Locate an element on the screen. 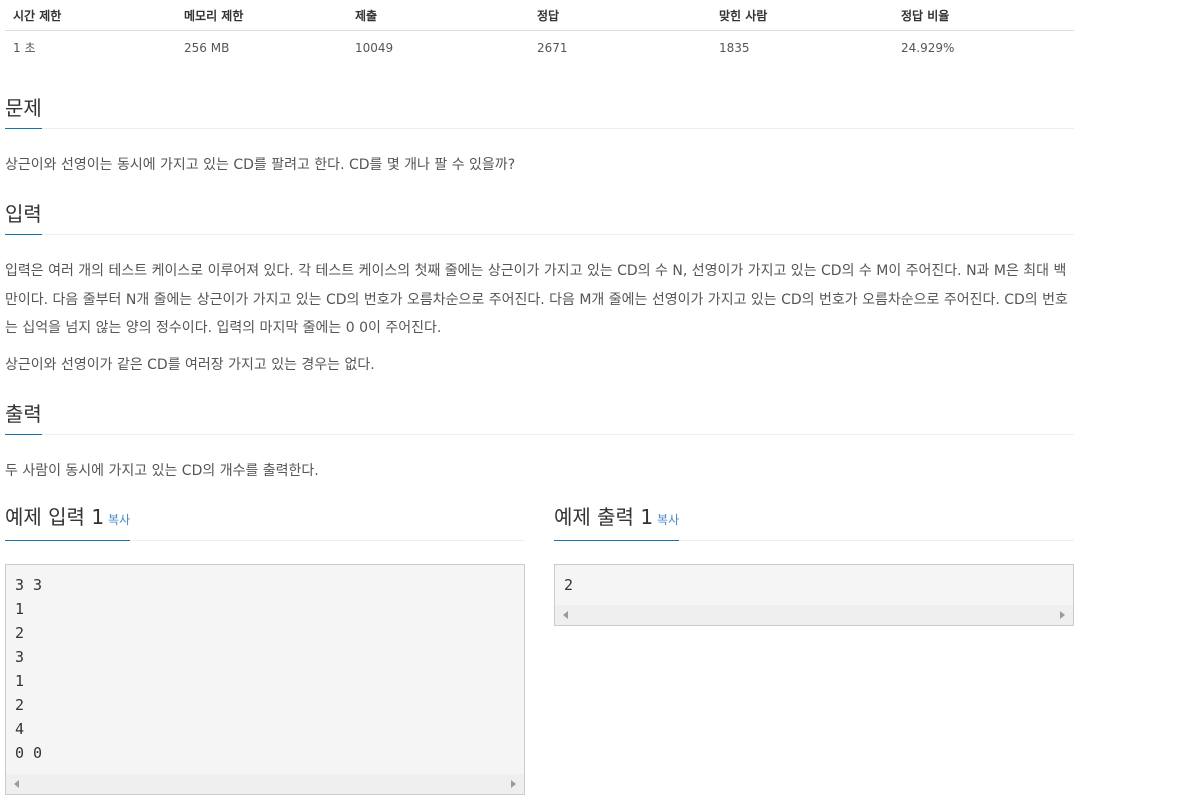 This screenshot has width=1199, height=806. sample-output-title-text: 예제 출력 1 is located at coordinates (604, 517).